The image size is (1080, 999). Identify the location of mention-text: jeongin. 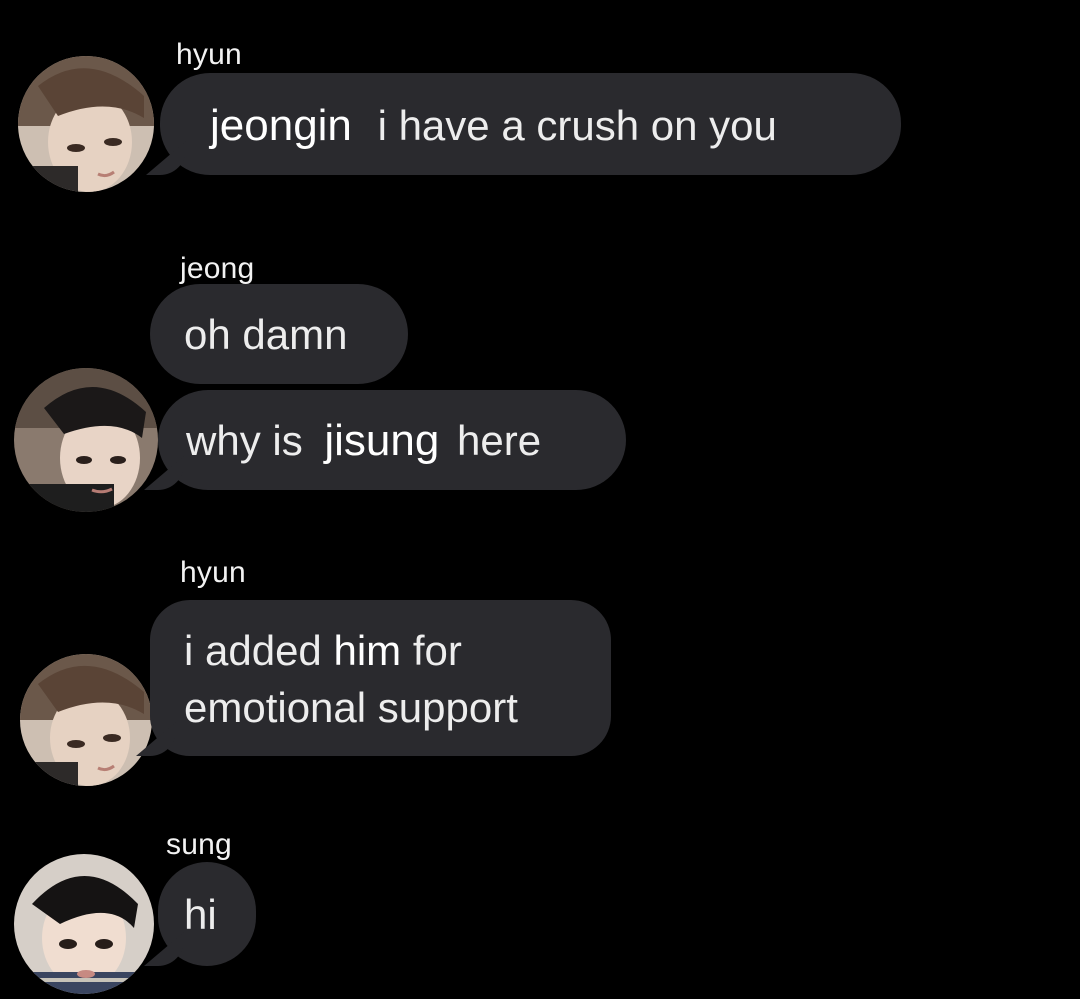
(281, 125).